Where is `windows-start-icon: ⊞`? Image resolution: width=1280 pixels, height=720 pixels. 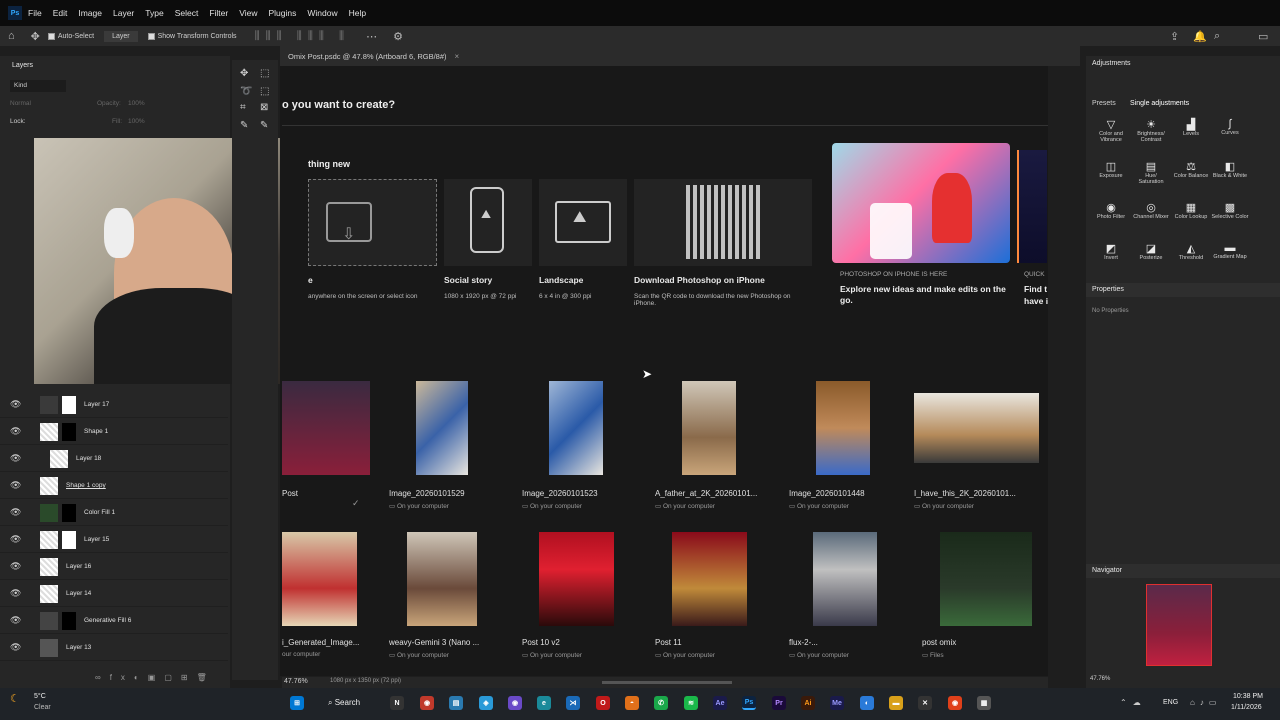
windows-start-icon: ⊞ is located at coordinates (297, 703).